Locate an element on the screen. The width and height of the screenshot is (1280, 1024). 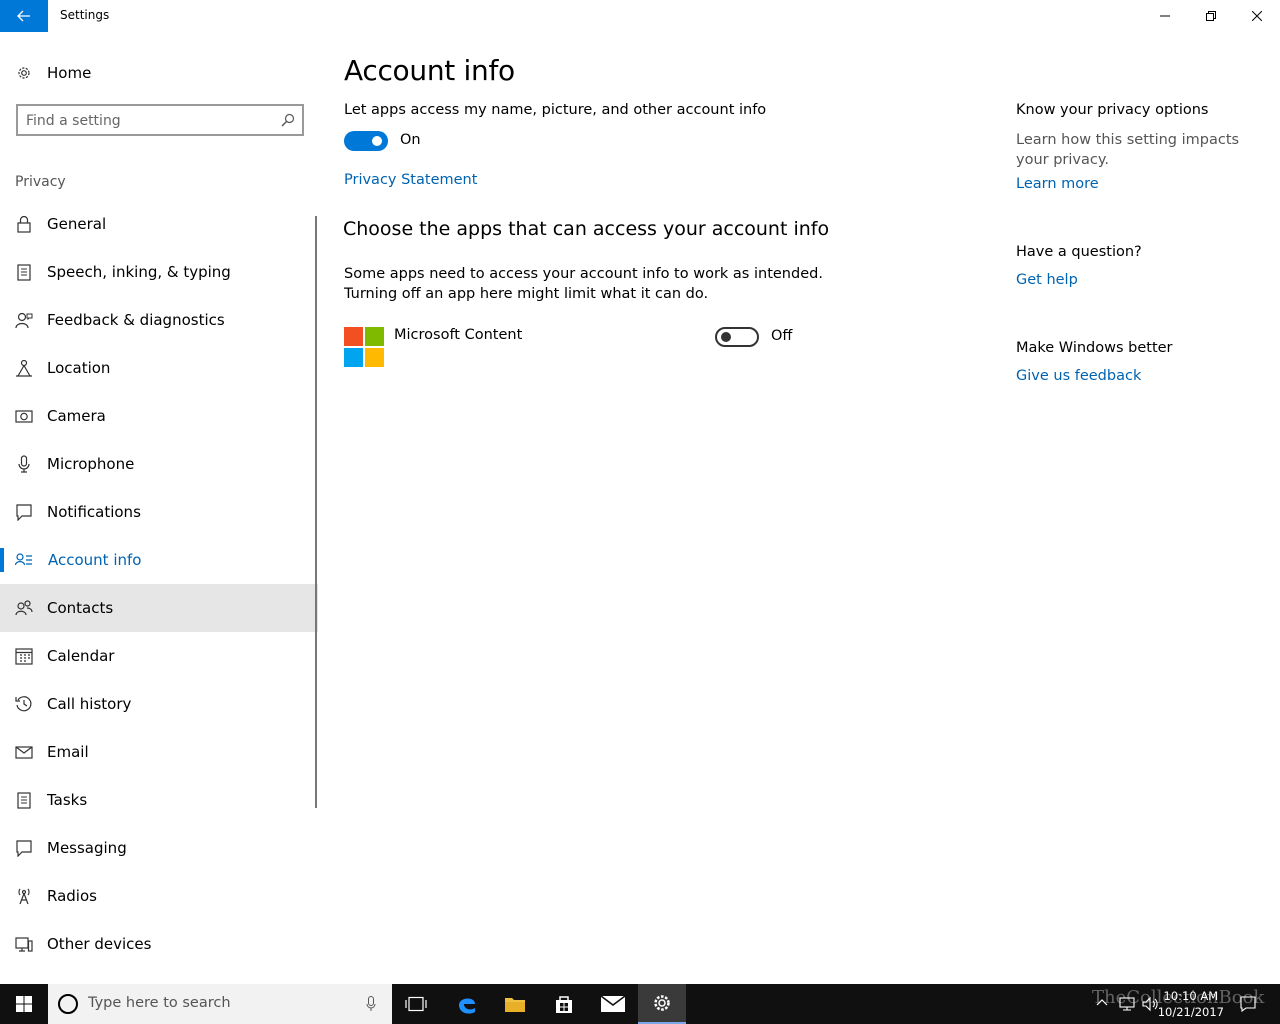
network-icon is located at coordinates (1127, 1004).